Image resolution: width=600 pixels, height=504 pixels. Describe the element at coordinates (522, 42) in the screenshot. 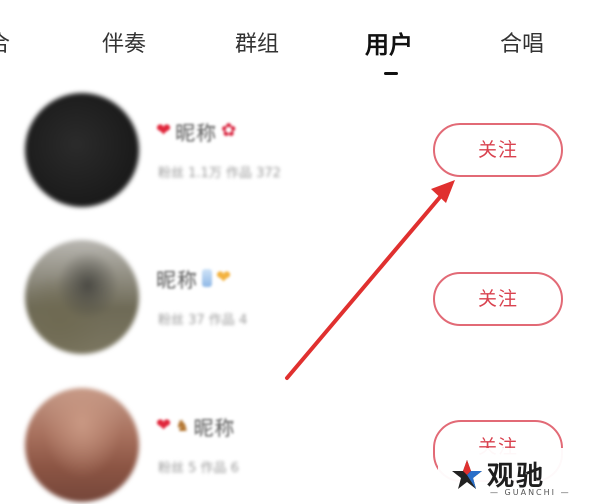

I see `tab-duet: 合唱` at that location.